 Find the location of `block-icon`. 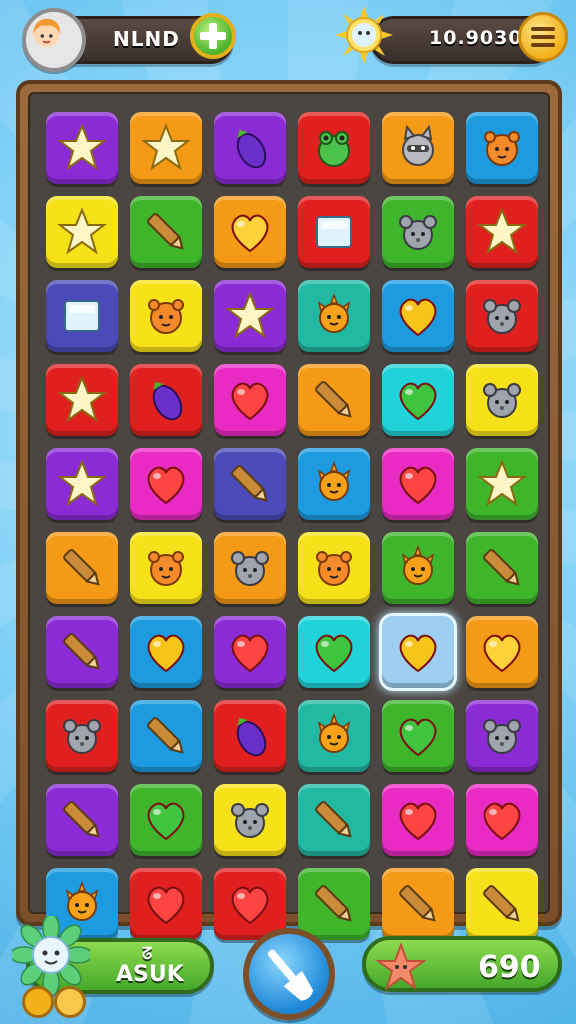

block-icon is located at coordinates (334, 232).